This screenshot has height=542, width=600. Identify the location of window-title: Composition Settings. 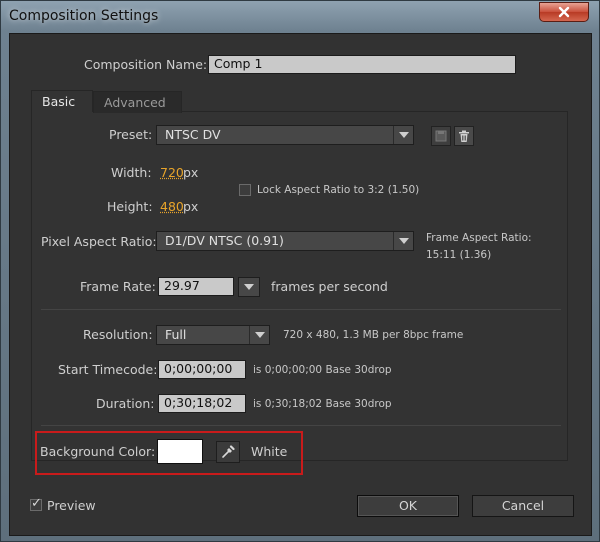
(84, 16).